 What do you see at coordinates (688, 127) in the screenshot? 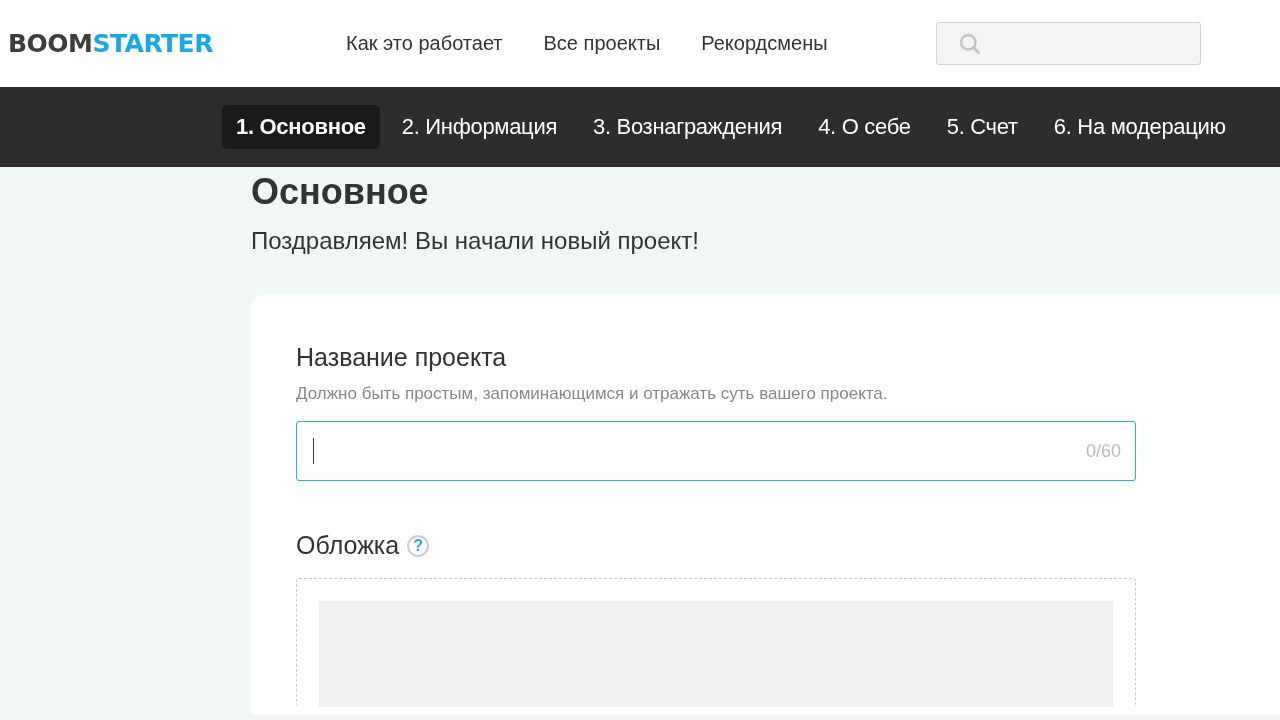
I see `step-tab: 3. Вознаграждения` at bounding box center [688, 127].